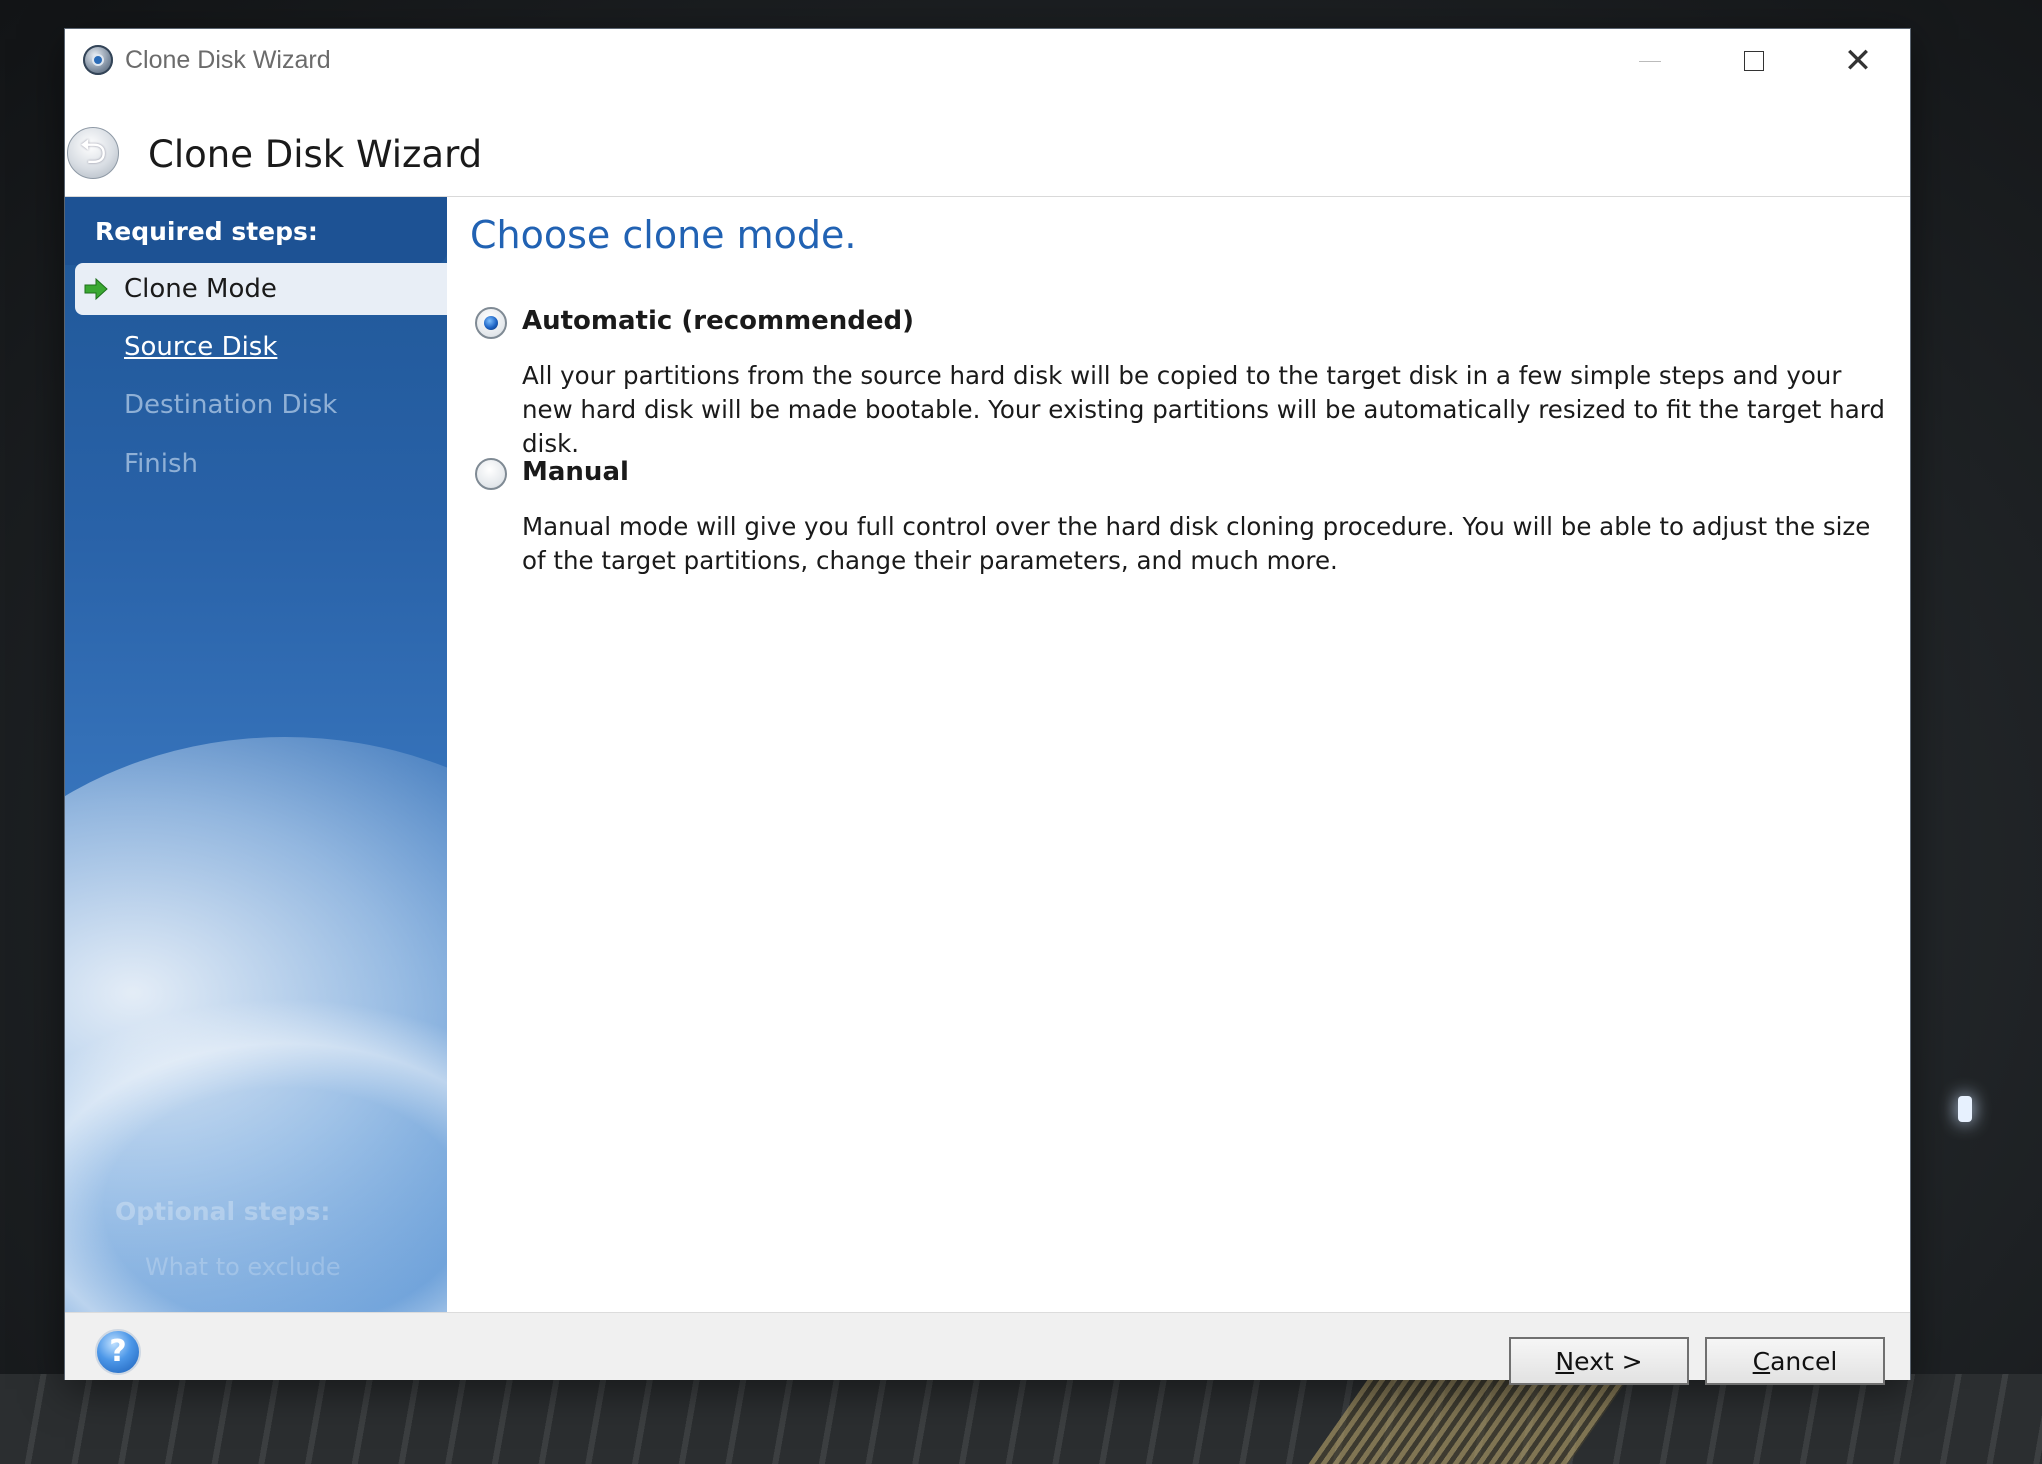 This screenshot has height=1464, width=2042. What do you see at coordinates (200, 289) in the screenshot?
I see `step-label: Clone Mode` at bounding box center [200, 289].